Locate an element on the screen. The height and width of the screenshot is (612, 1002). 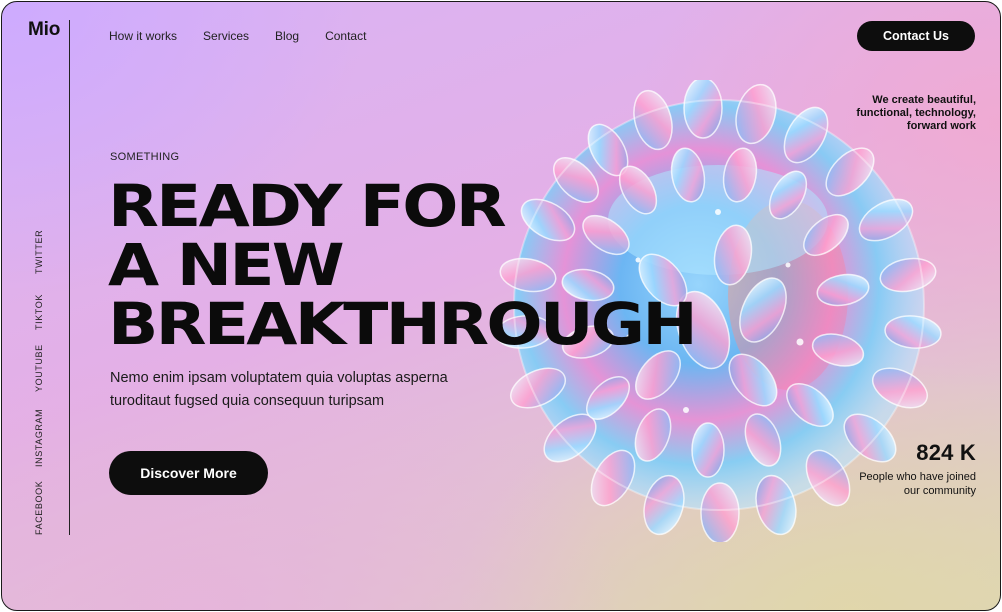
headline-line-1: READY FOR is located at coordinates (307, 206).